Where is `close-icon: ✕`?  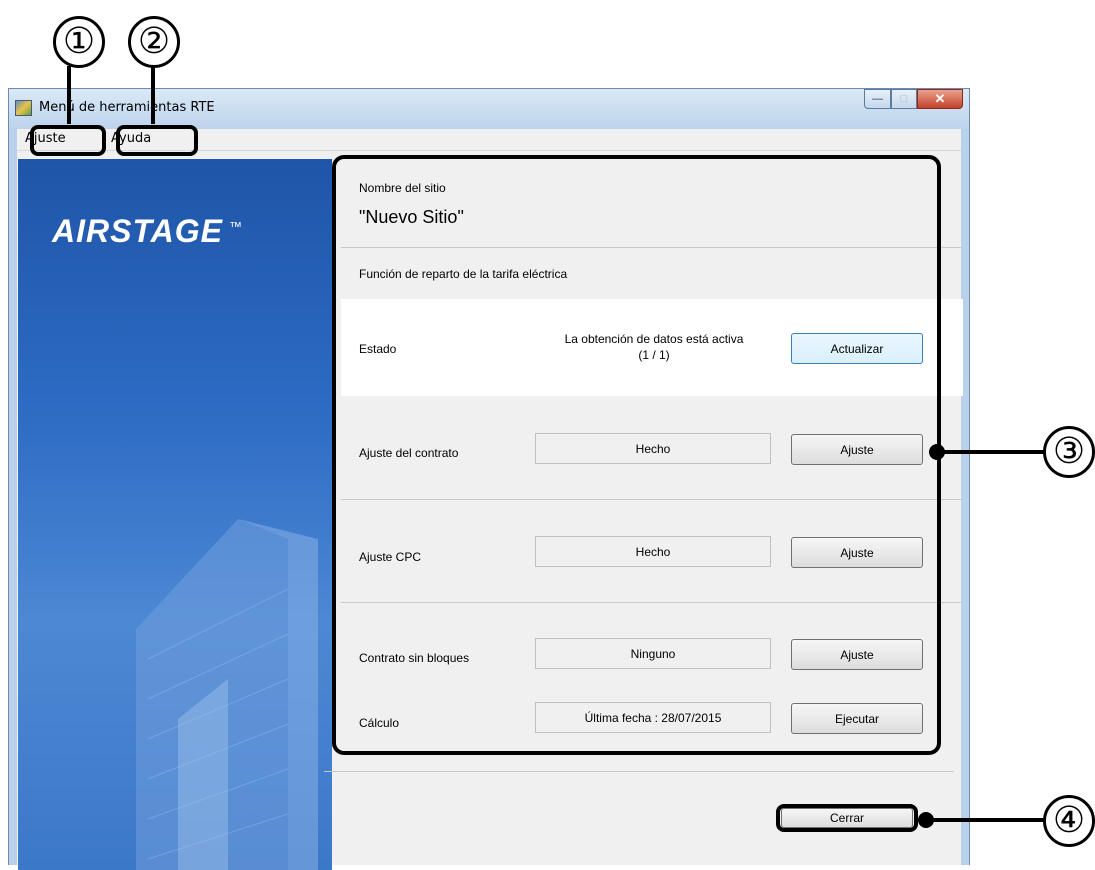 close-icon: ✕ is located at coordinates (940, 98).